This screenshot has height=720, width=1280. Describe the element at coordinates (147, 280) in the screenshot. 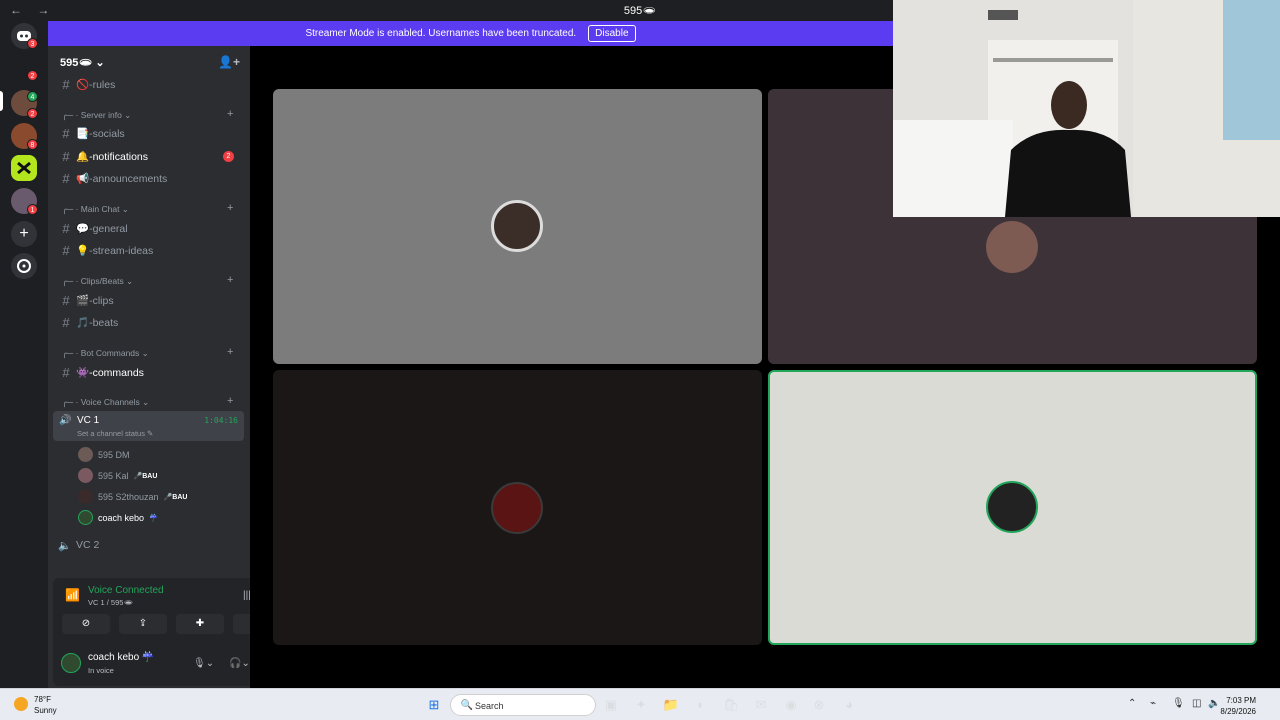

I see `category-clips-beats: ╭─ · Clips/Beats ⌄ +` at that location.